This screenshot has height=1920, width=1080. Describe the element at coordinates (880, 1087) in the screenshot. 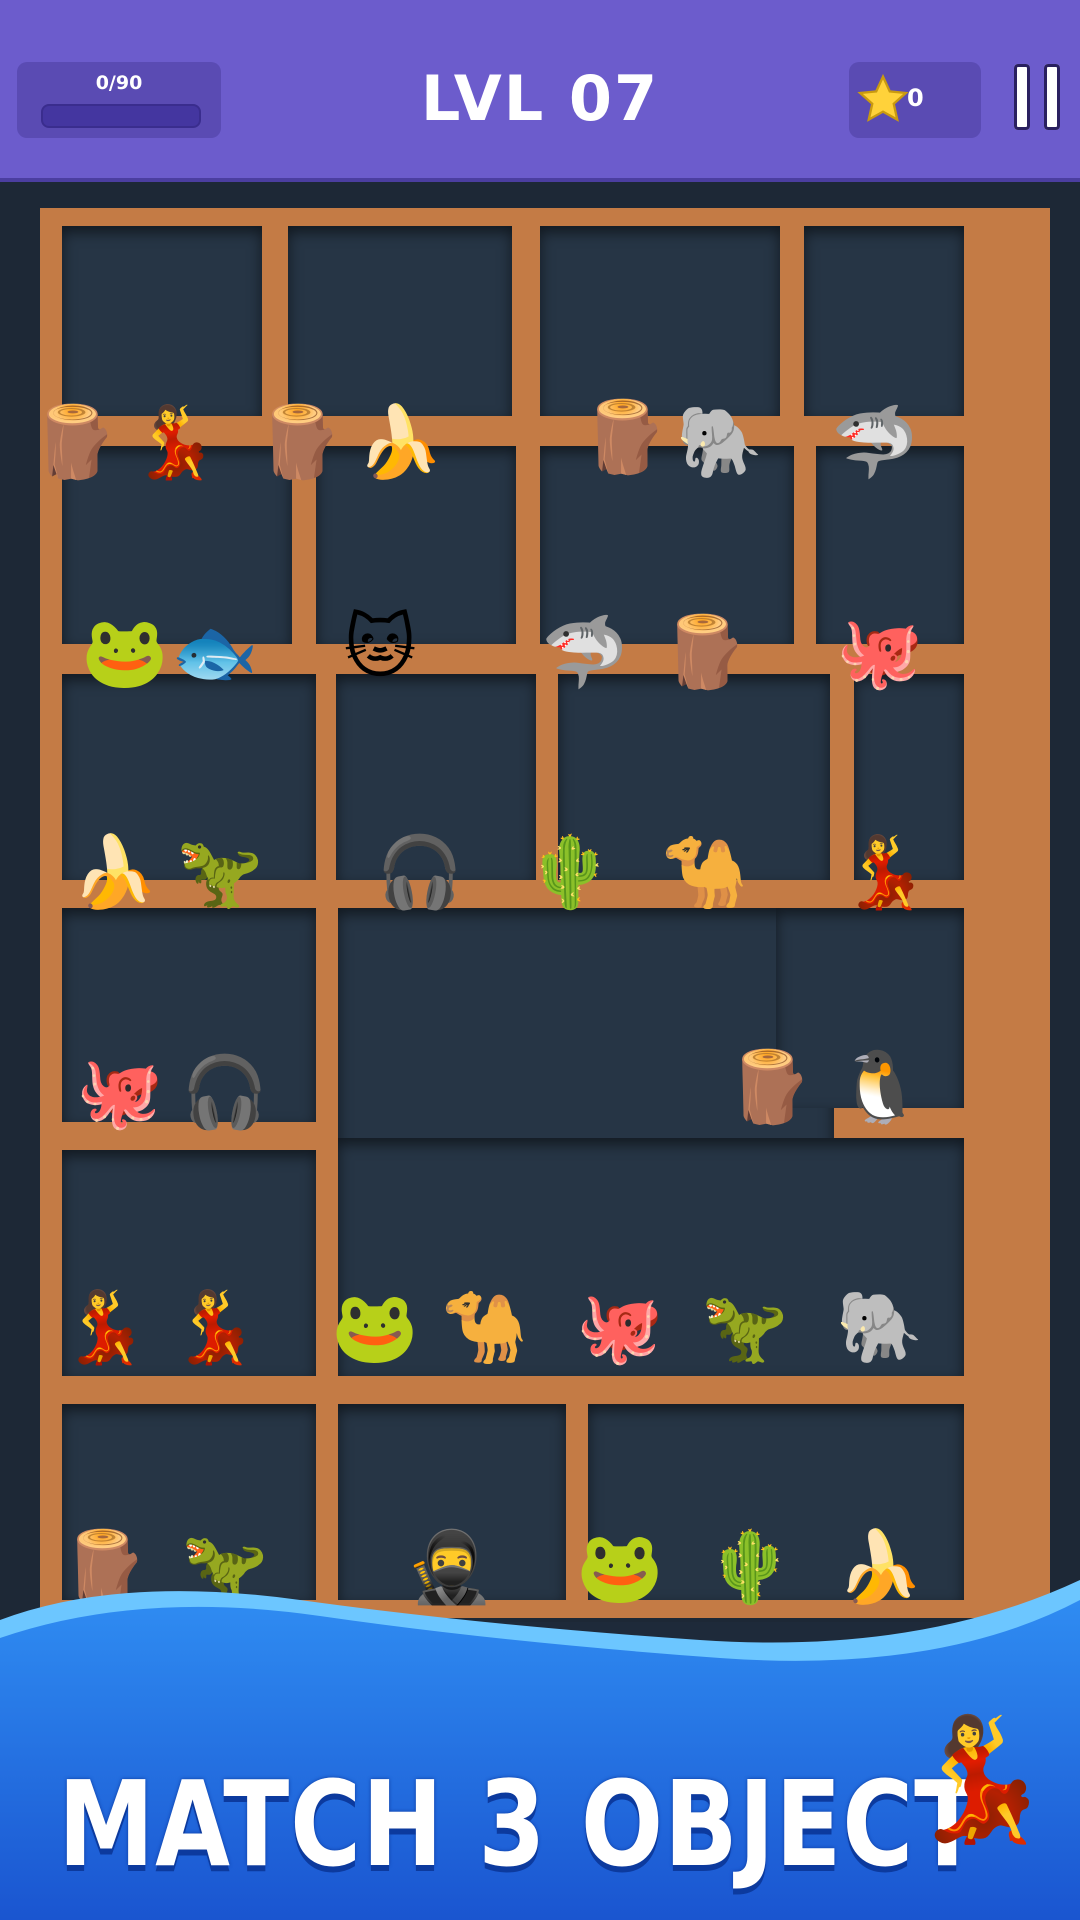

I see `penguin-bird-icon: 🐧` at that location.